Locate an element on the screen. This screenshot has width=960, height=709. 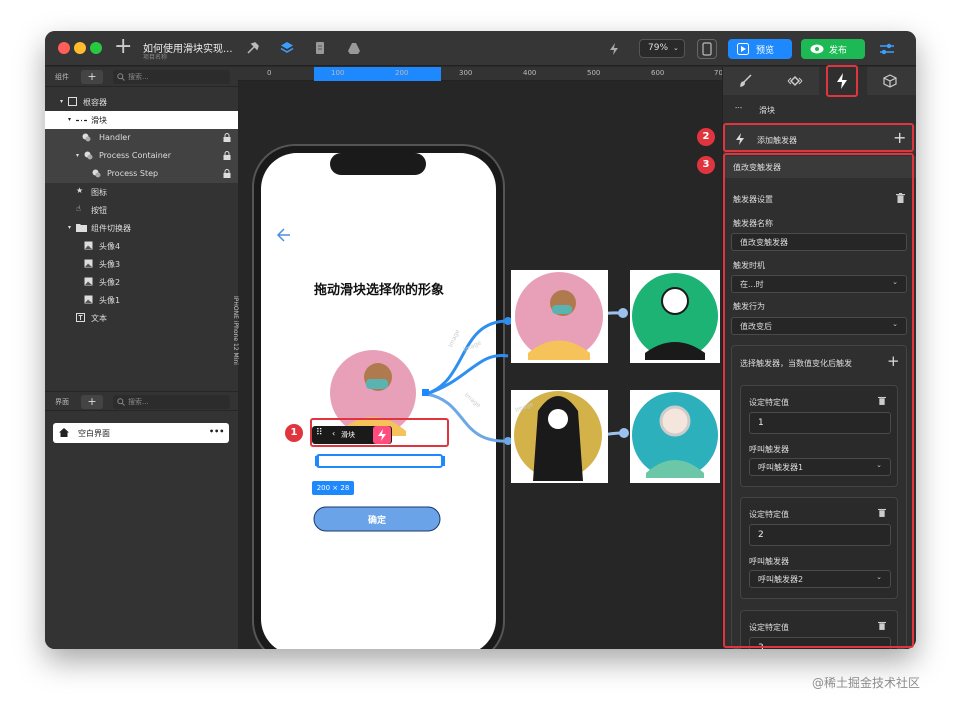
horizontal-ruler: 0 100 200 300 400 500 600 70 is located at coordinates (480, 74).